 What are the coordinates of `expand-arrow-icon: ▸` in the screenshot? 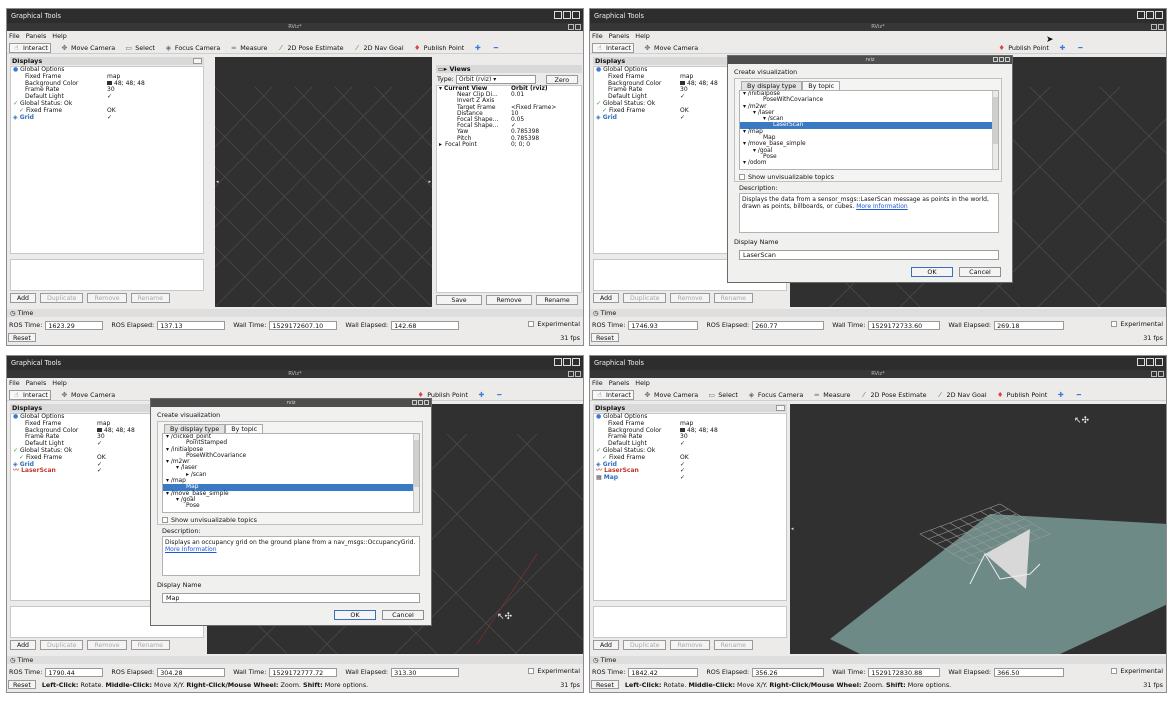 It's located at (440, 145).